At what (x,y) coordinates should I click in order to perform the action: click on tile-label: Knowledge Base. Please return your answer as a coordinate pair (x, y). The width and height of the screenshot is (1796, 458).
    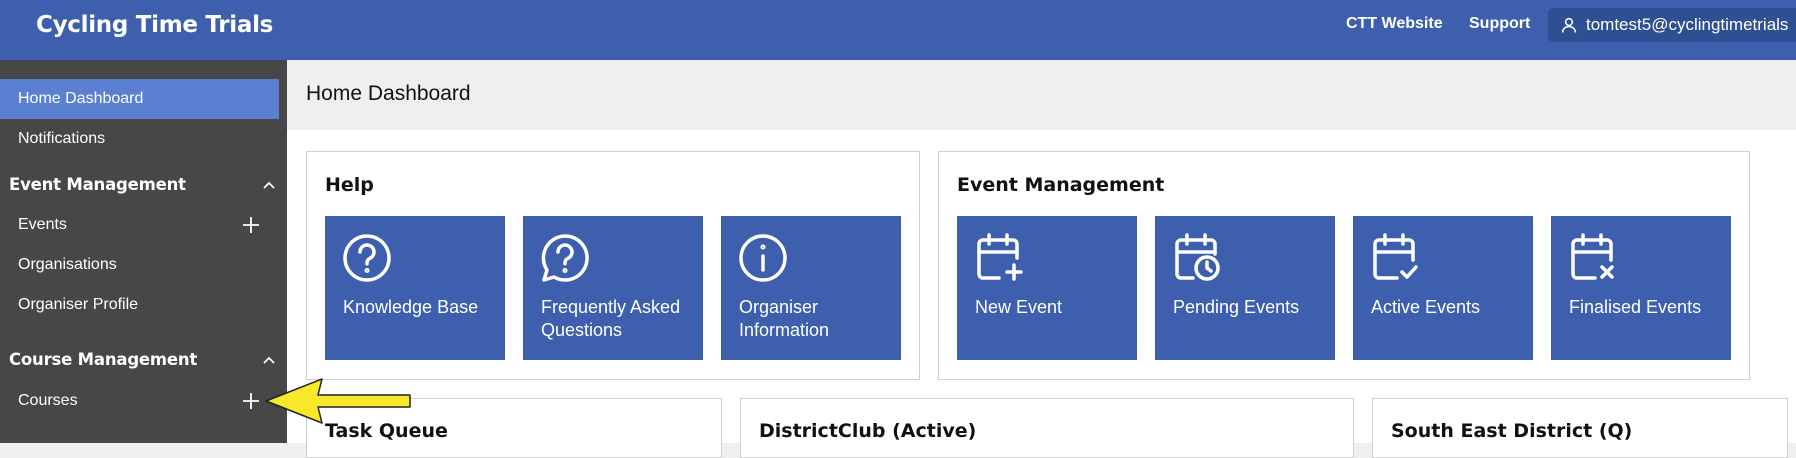
    Looking at the image, I should click on (411, 307).